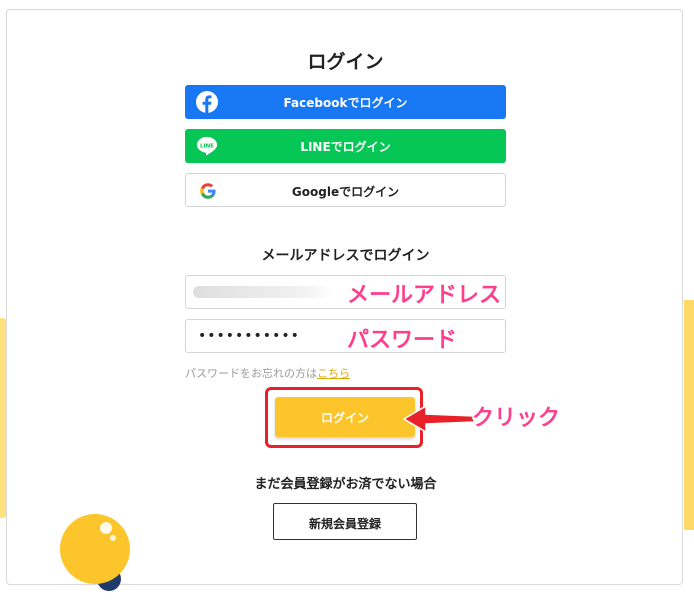 The width and height of the screenshot is (694, 611). What do you see at coordinates (95, 552) in the screenshot?
I see `mascot-icon` at bounding box center [95, 552].